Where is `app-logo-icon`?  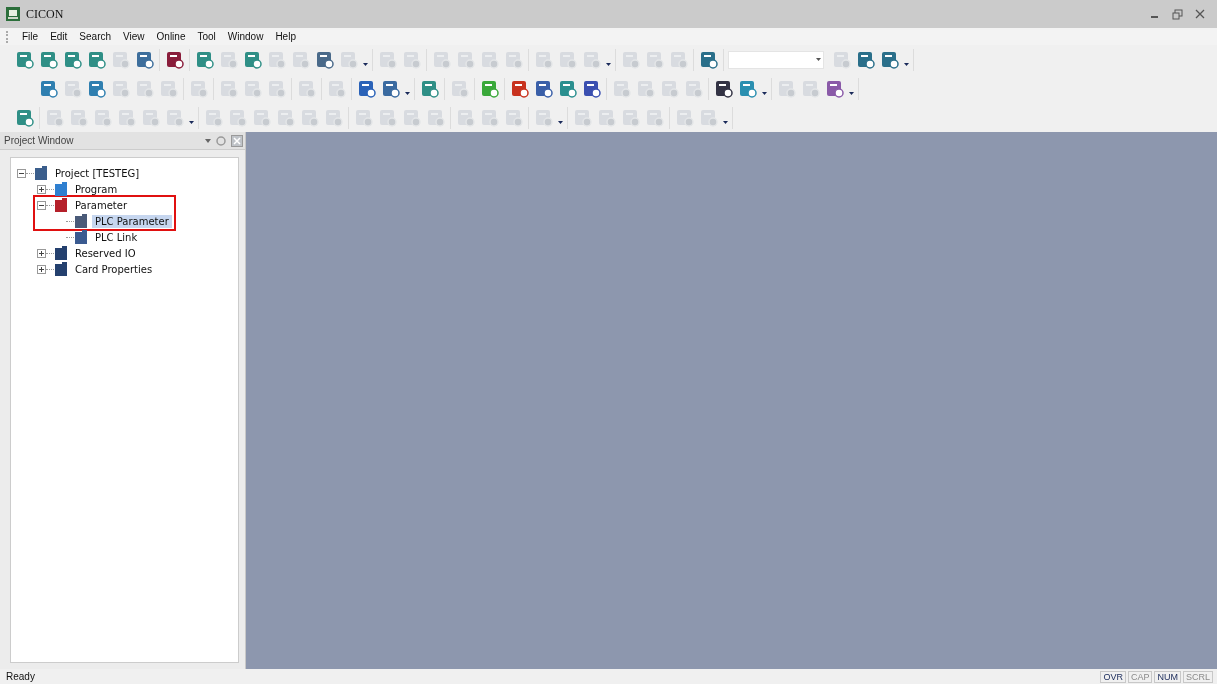 app-logo-icon is located at coordinates (13, 14).